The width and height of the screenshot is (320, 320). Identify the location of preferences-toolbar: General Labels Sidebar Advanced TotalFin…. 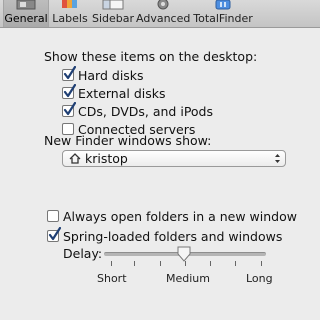
(160, 14).